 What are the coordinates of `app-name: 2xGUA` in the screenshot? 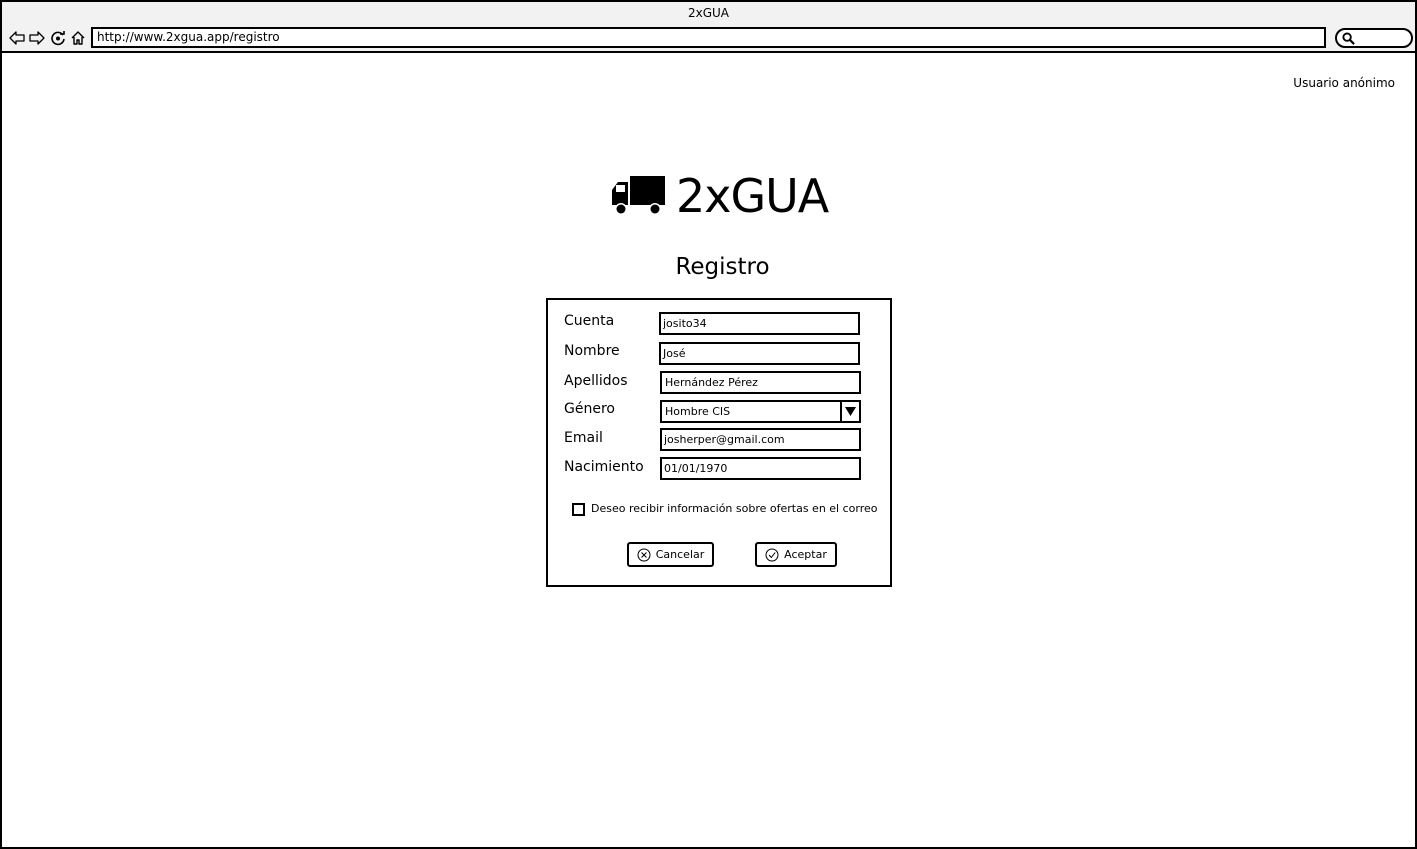 It's located at (752, 196).